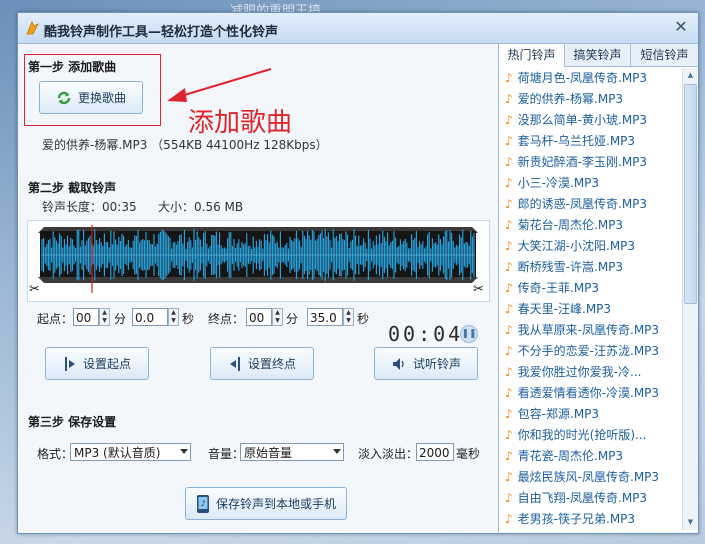 This screenshot has width=705, height=544. Describe the element at coordinates (292, 452) in the screenshot. I see `volume-select: 原始音量` at that location.